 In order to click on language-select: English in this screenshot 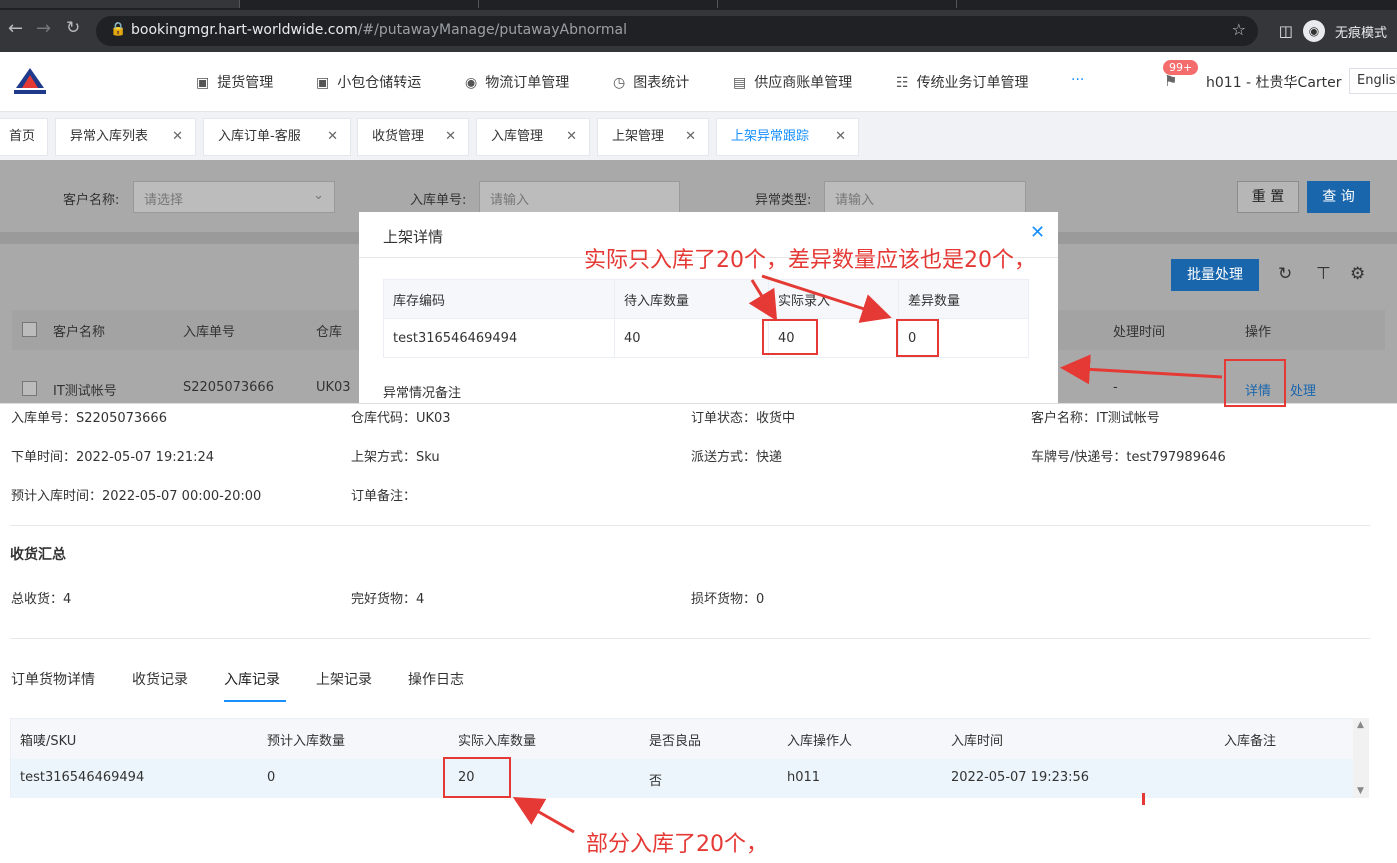, I will do `click(1373, 81)`.